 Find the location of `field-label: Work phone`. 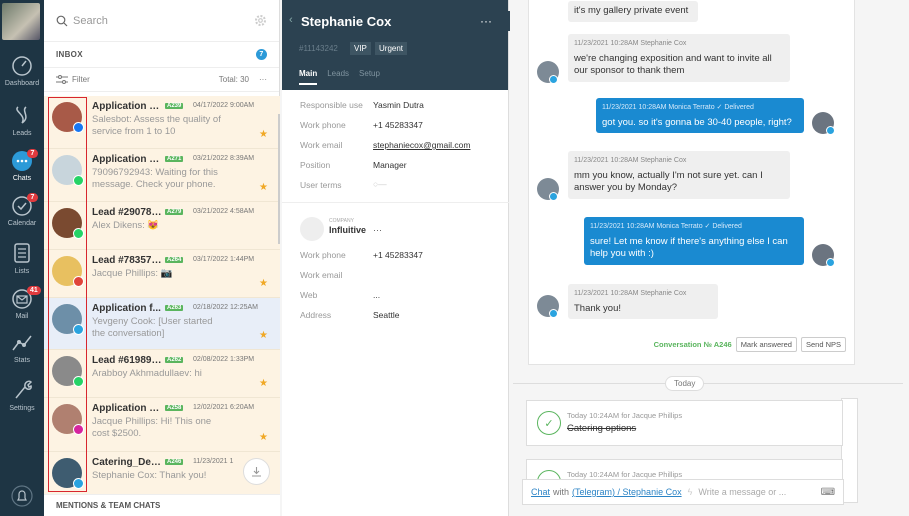

field-label: Work phone is located at coordinates (323, 255).